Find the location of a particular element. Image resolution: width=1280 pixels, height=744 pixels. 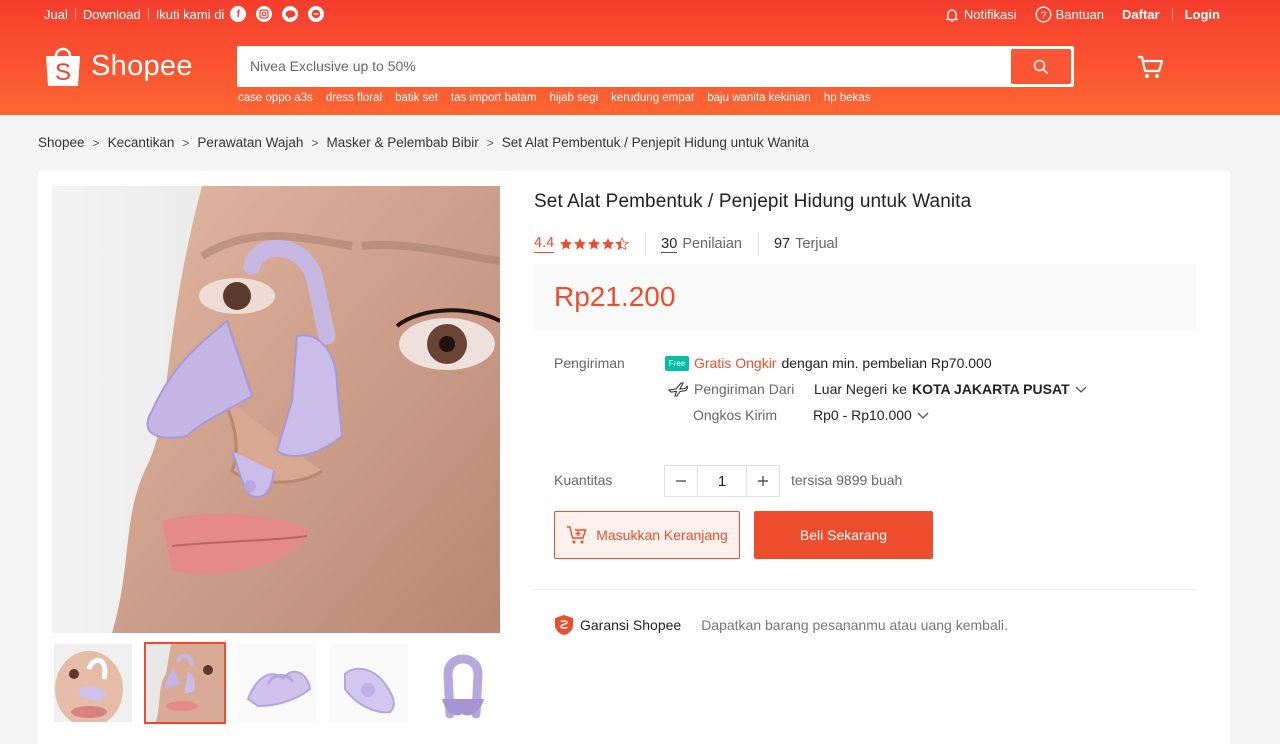

airplane-icon is located at coordinates (678, 389).